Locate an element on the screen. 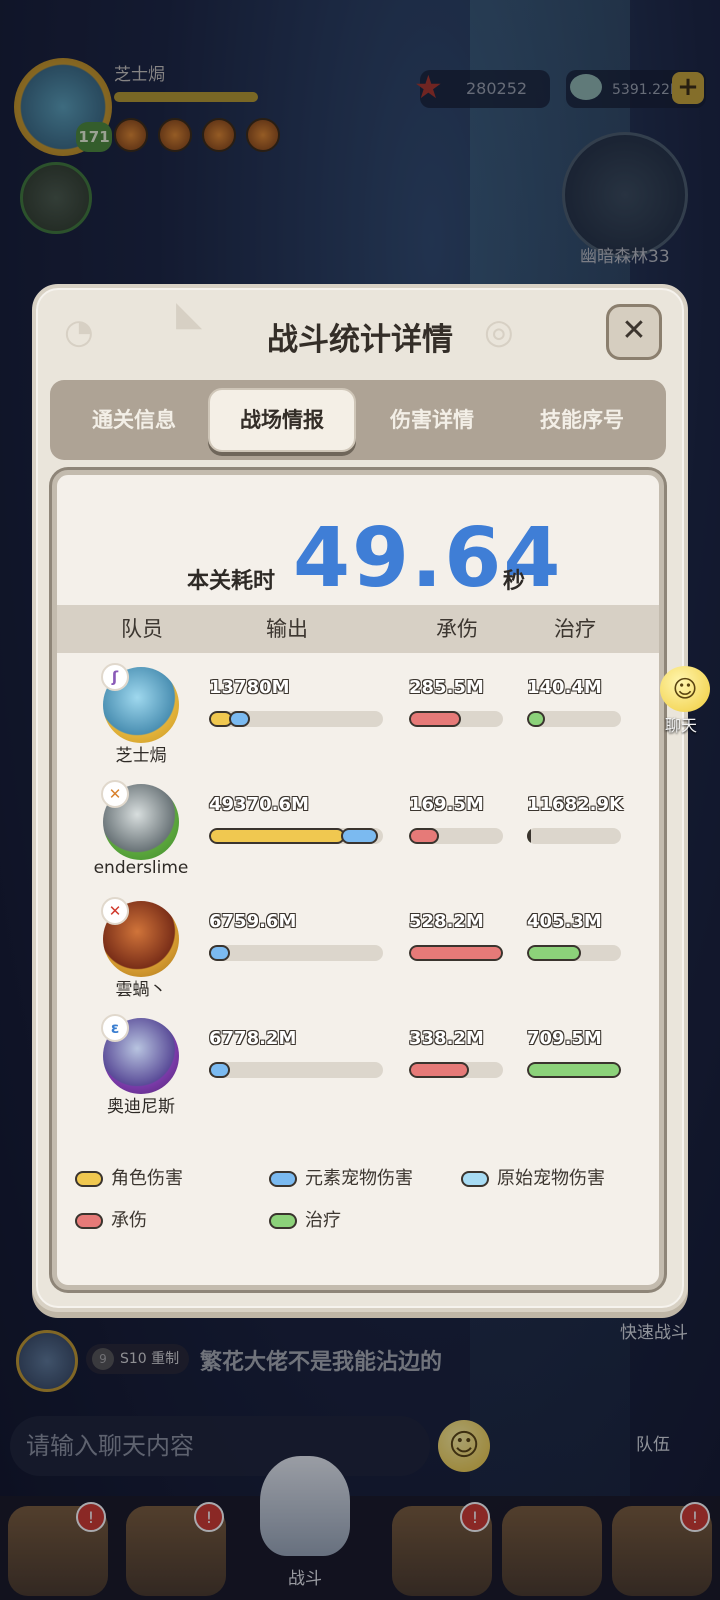 The height and width of the screenshot is (1600, 720). healing-value: 709.5M is located at coordinates (564, 1038).